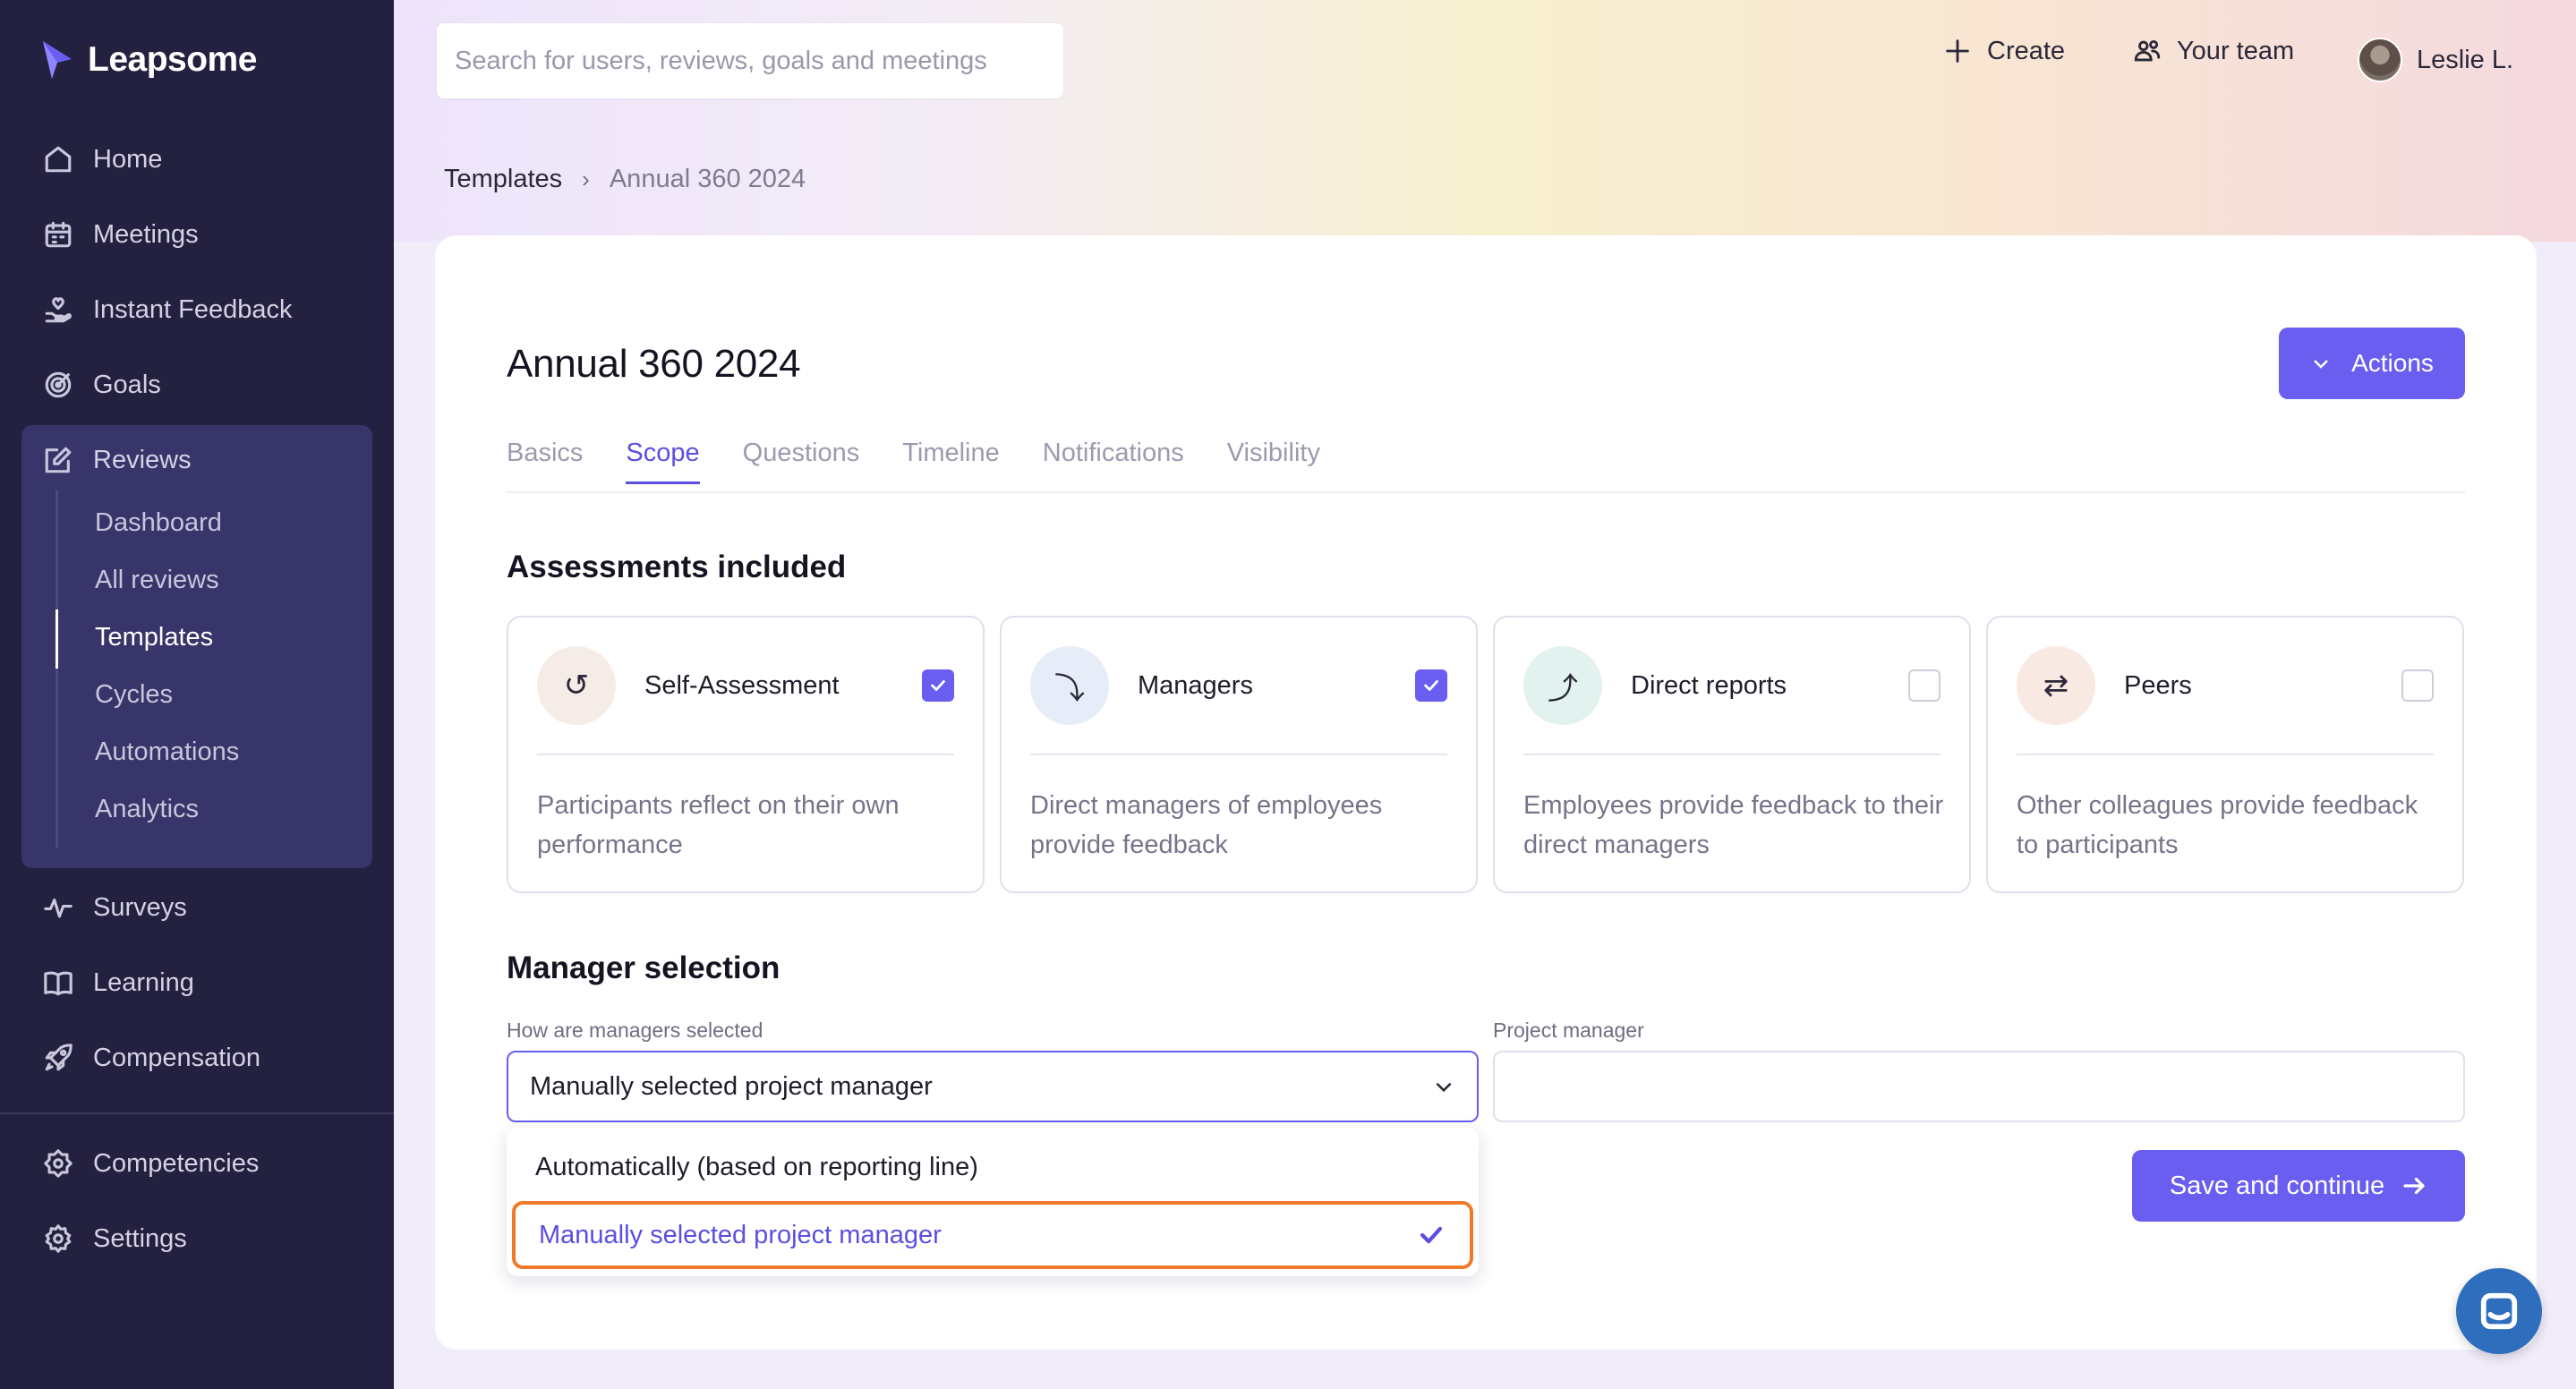  What do you see at coordinates (1568, 1030) in the screenshot?
I see `project-manager-label: Project manager` at bounding box center [1568, 1030].